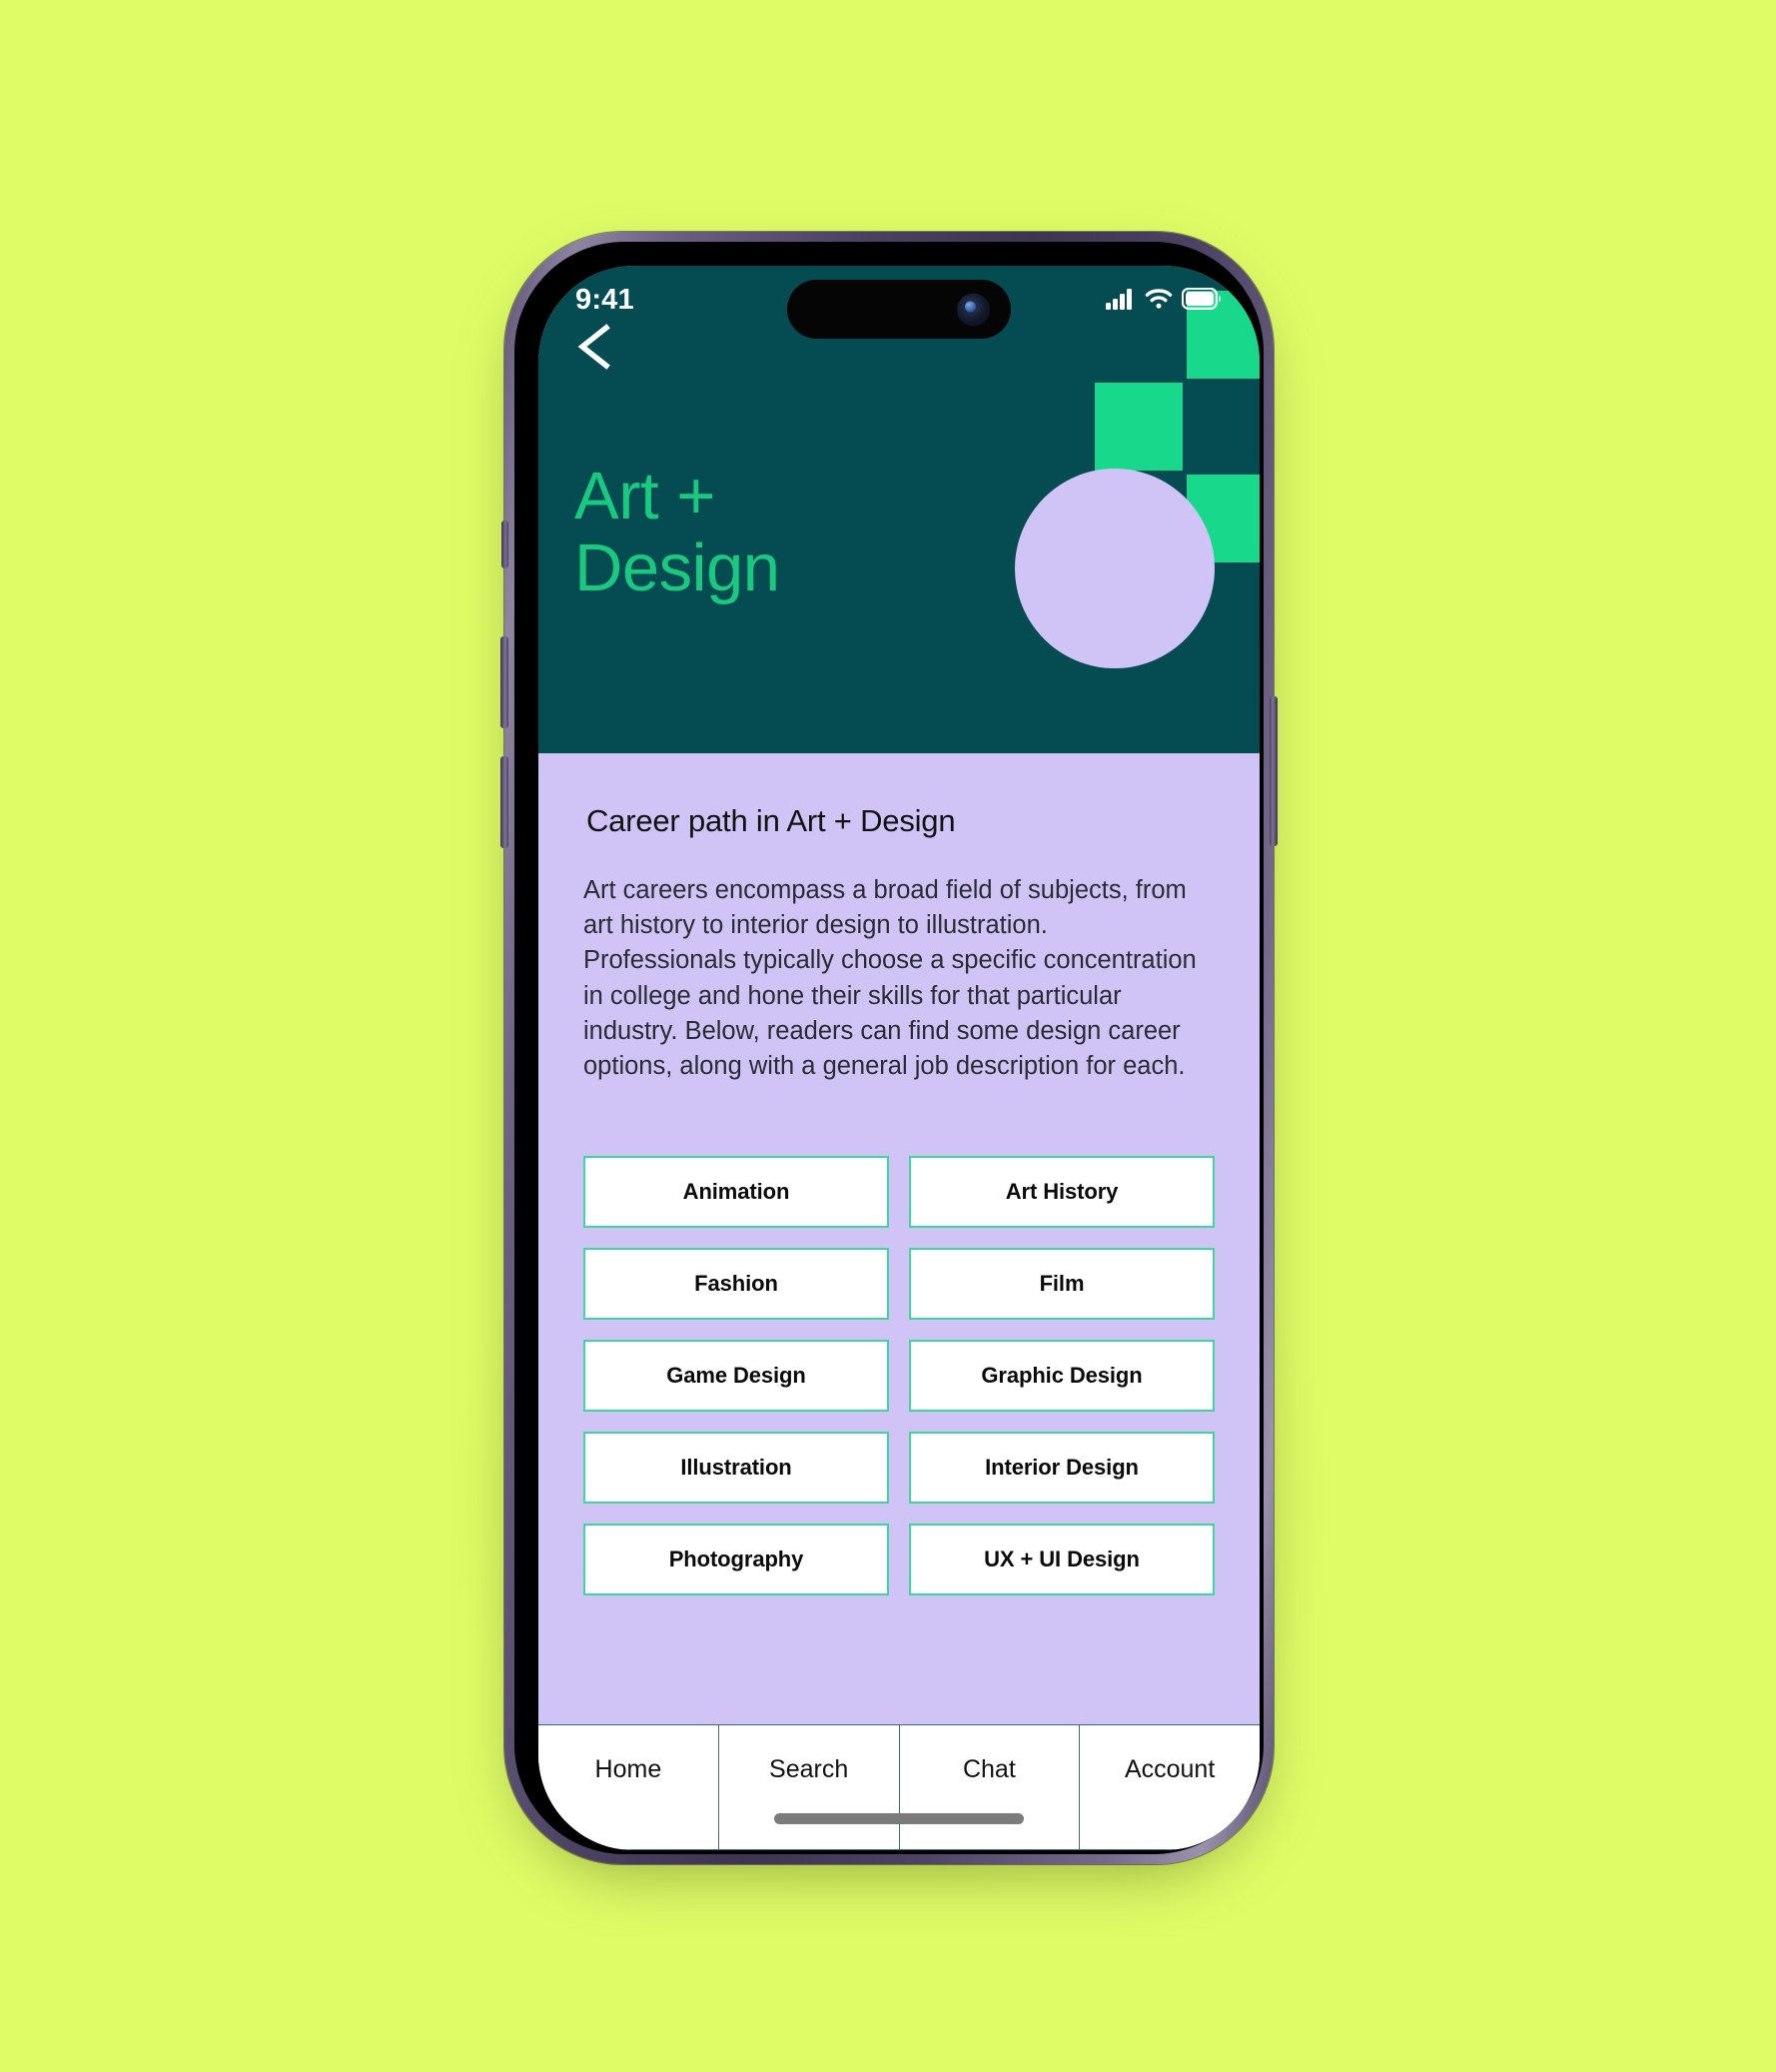 Image resolution: width=1776 pixels, height=2072 pixels. I want to click on bottom-tab-bar: Home Search Chat Account, so click(899, 1787).